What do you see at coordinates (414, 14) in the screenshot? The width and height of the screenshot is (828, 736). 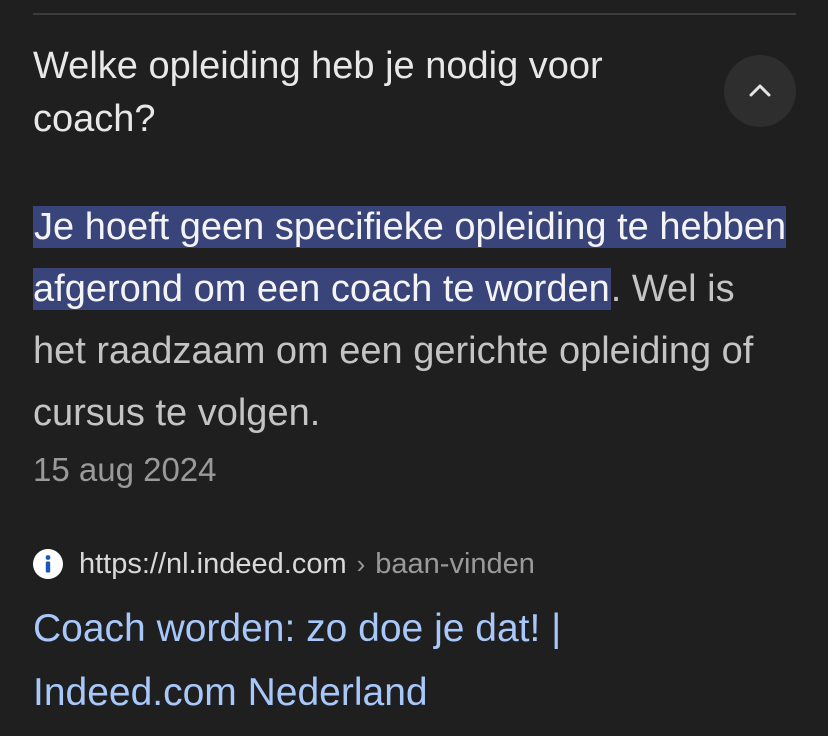 I see `top-divider` at bounding box center [414, 14].